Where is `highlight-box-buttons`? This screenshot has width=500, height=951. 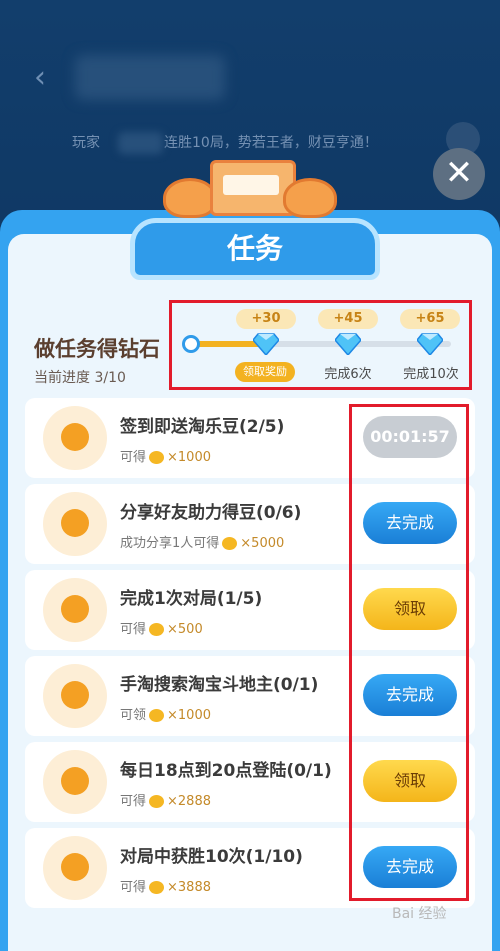
highlight-box-buttons is located at coordinates (409, 652).